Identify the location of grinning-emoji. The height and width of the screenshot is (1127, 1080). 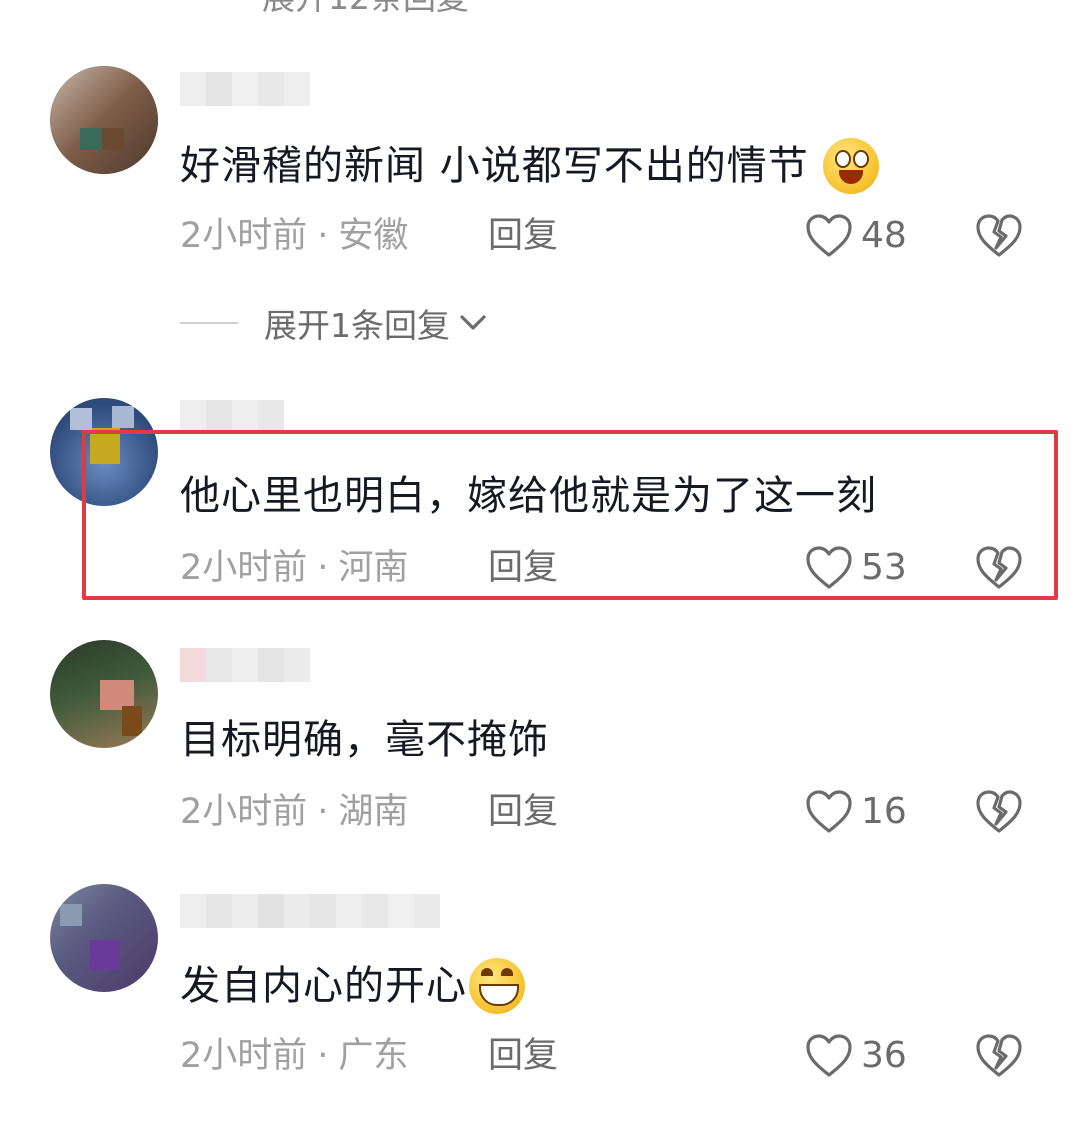
(497, 986).